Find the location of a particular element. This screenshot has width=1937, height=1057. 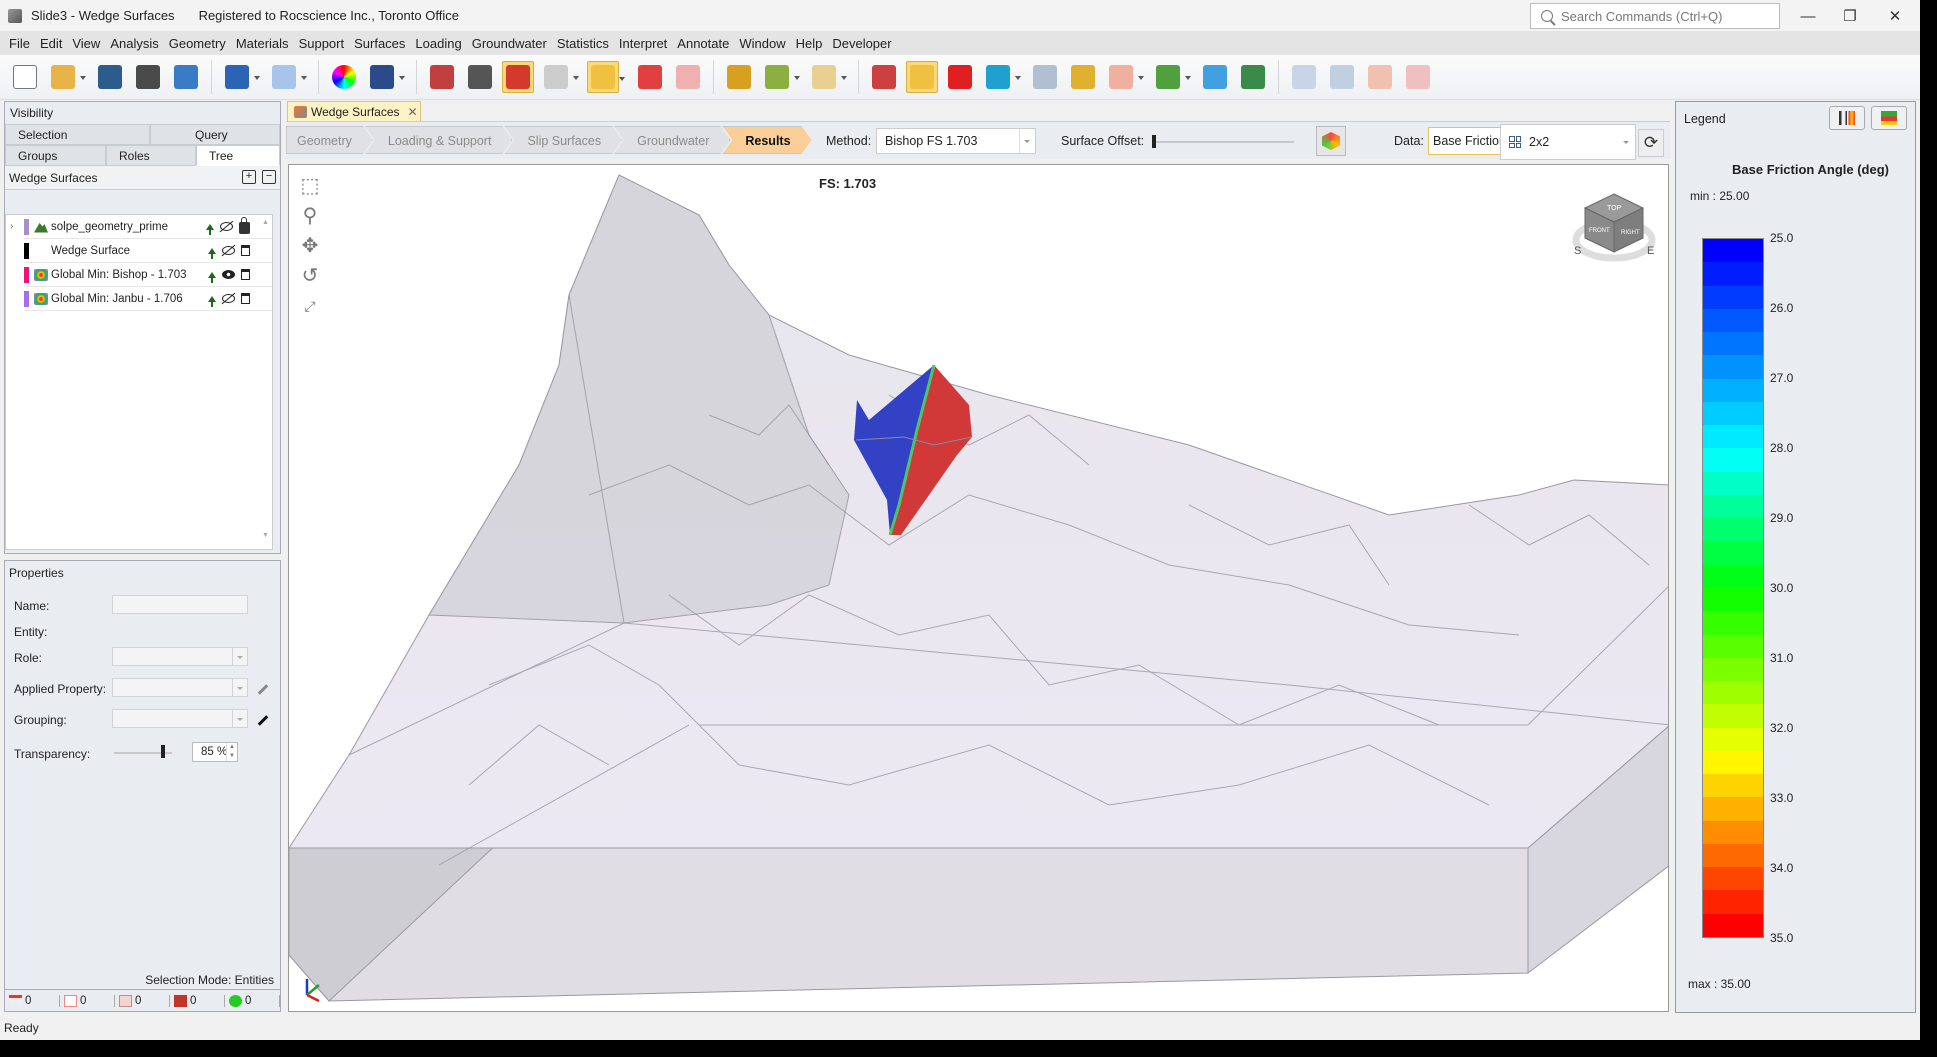

legend-edit-button is located at coordinates (1889, 118).